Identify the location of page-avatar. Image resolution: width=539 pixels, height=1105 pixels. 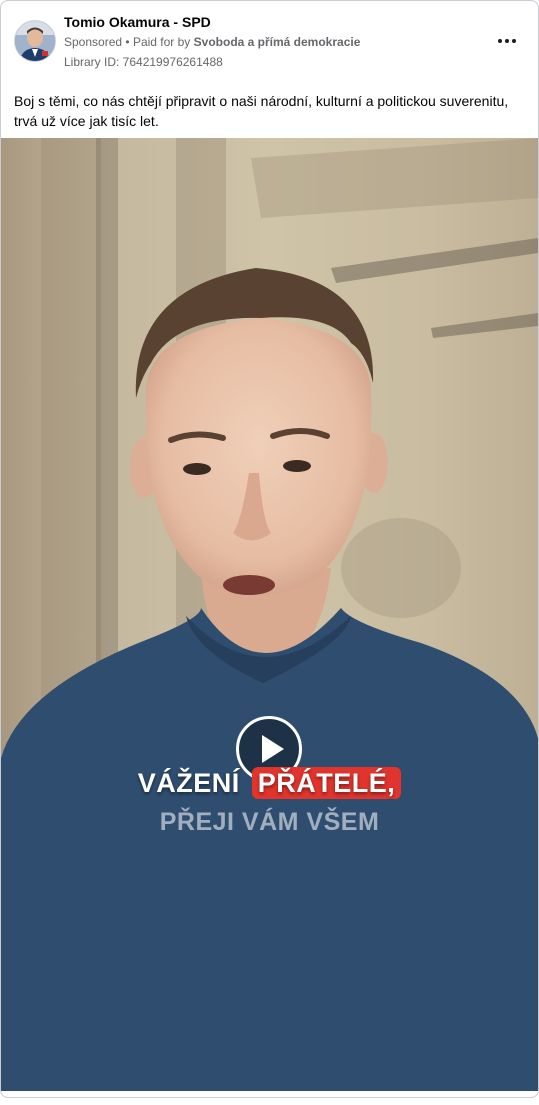
(35, 41).